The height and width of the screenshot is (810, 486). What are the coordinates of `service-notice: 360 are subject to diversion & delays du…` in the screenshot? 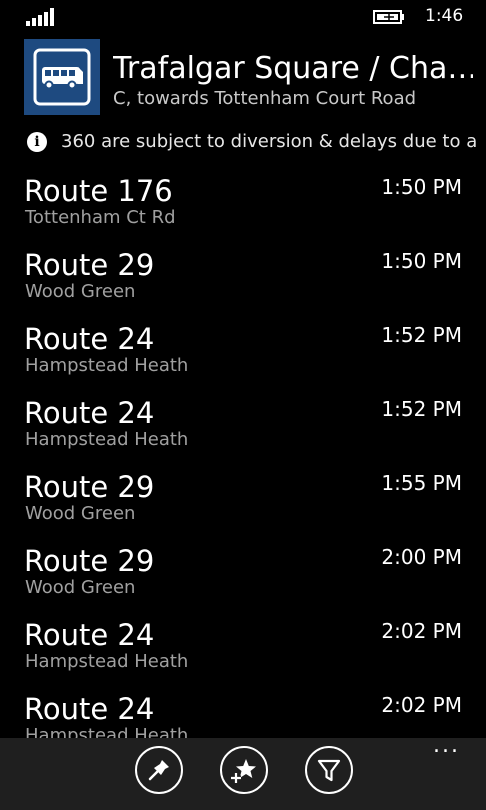 It's located at (273, 142).